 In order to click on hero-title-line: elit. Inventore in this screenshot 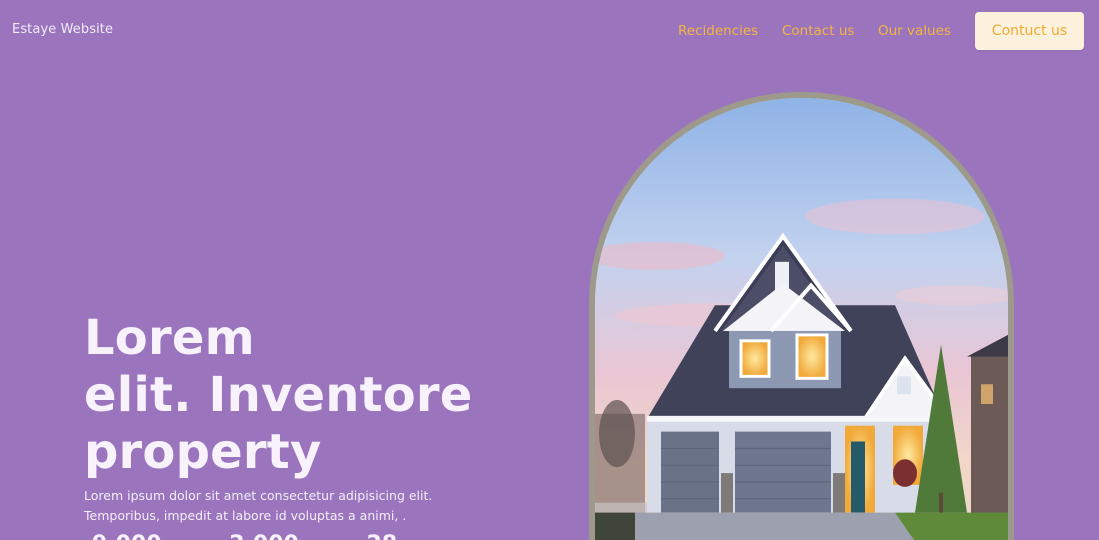, I will do `click(278, 395)`.